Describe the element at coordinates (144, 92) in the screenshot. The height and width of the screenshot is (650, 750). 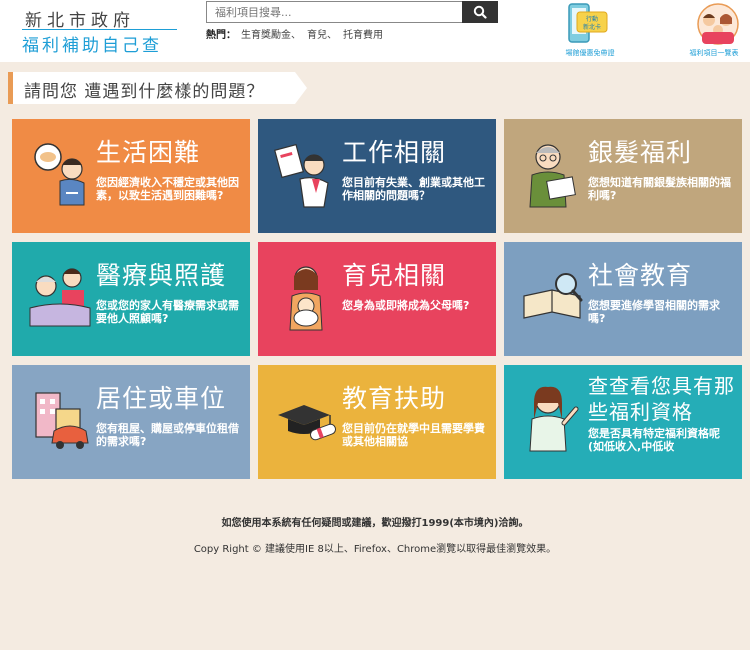
I see `question-text: 請問您 遭遇到什麼樣的問題？` at that location.